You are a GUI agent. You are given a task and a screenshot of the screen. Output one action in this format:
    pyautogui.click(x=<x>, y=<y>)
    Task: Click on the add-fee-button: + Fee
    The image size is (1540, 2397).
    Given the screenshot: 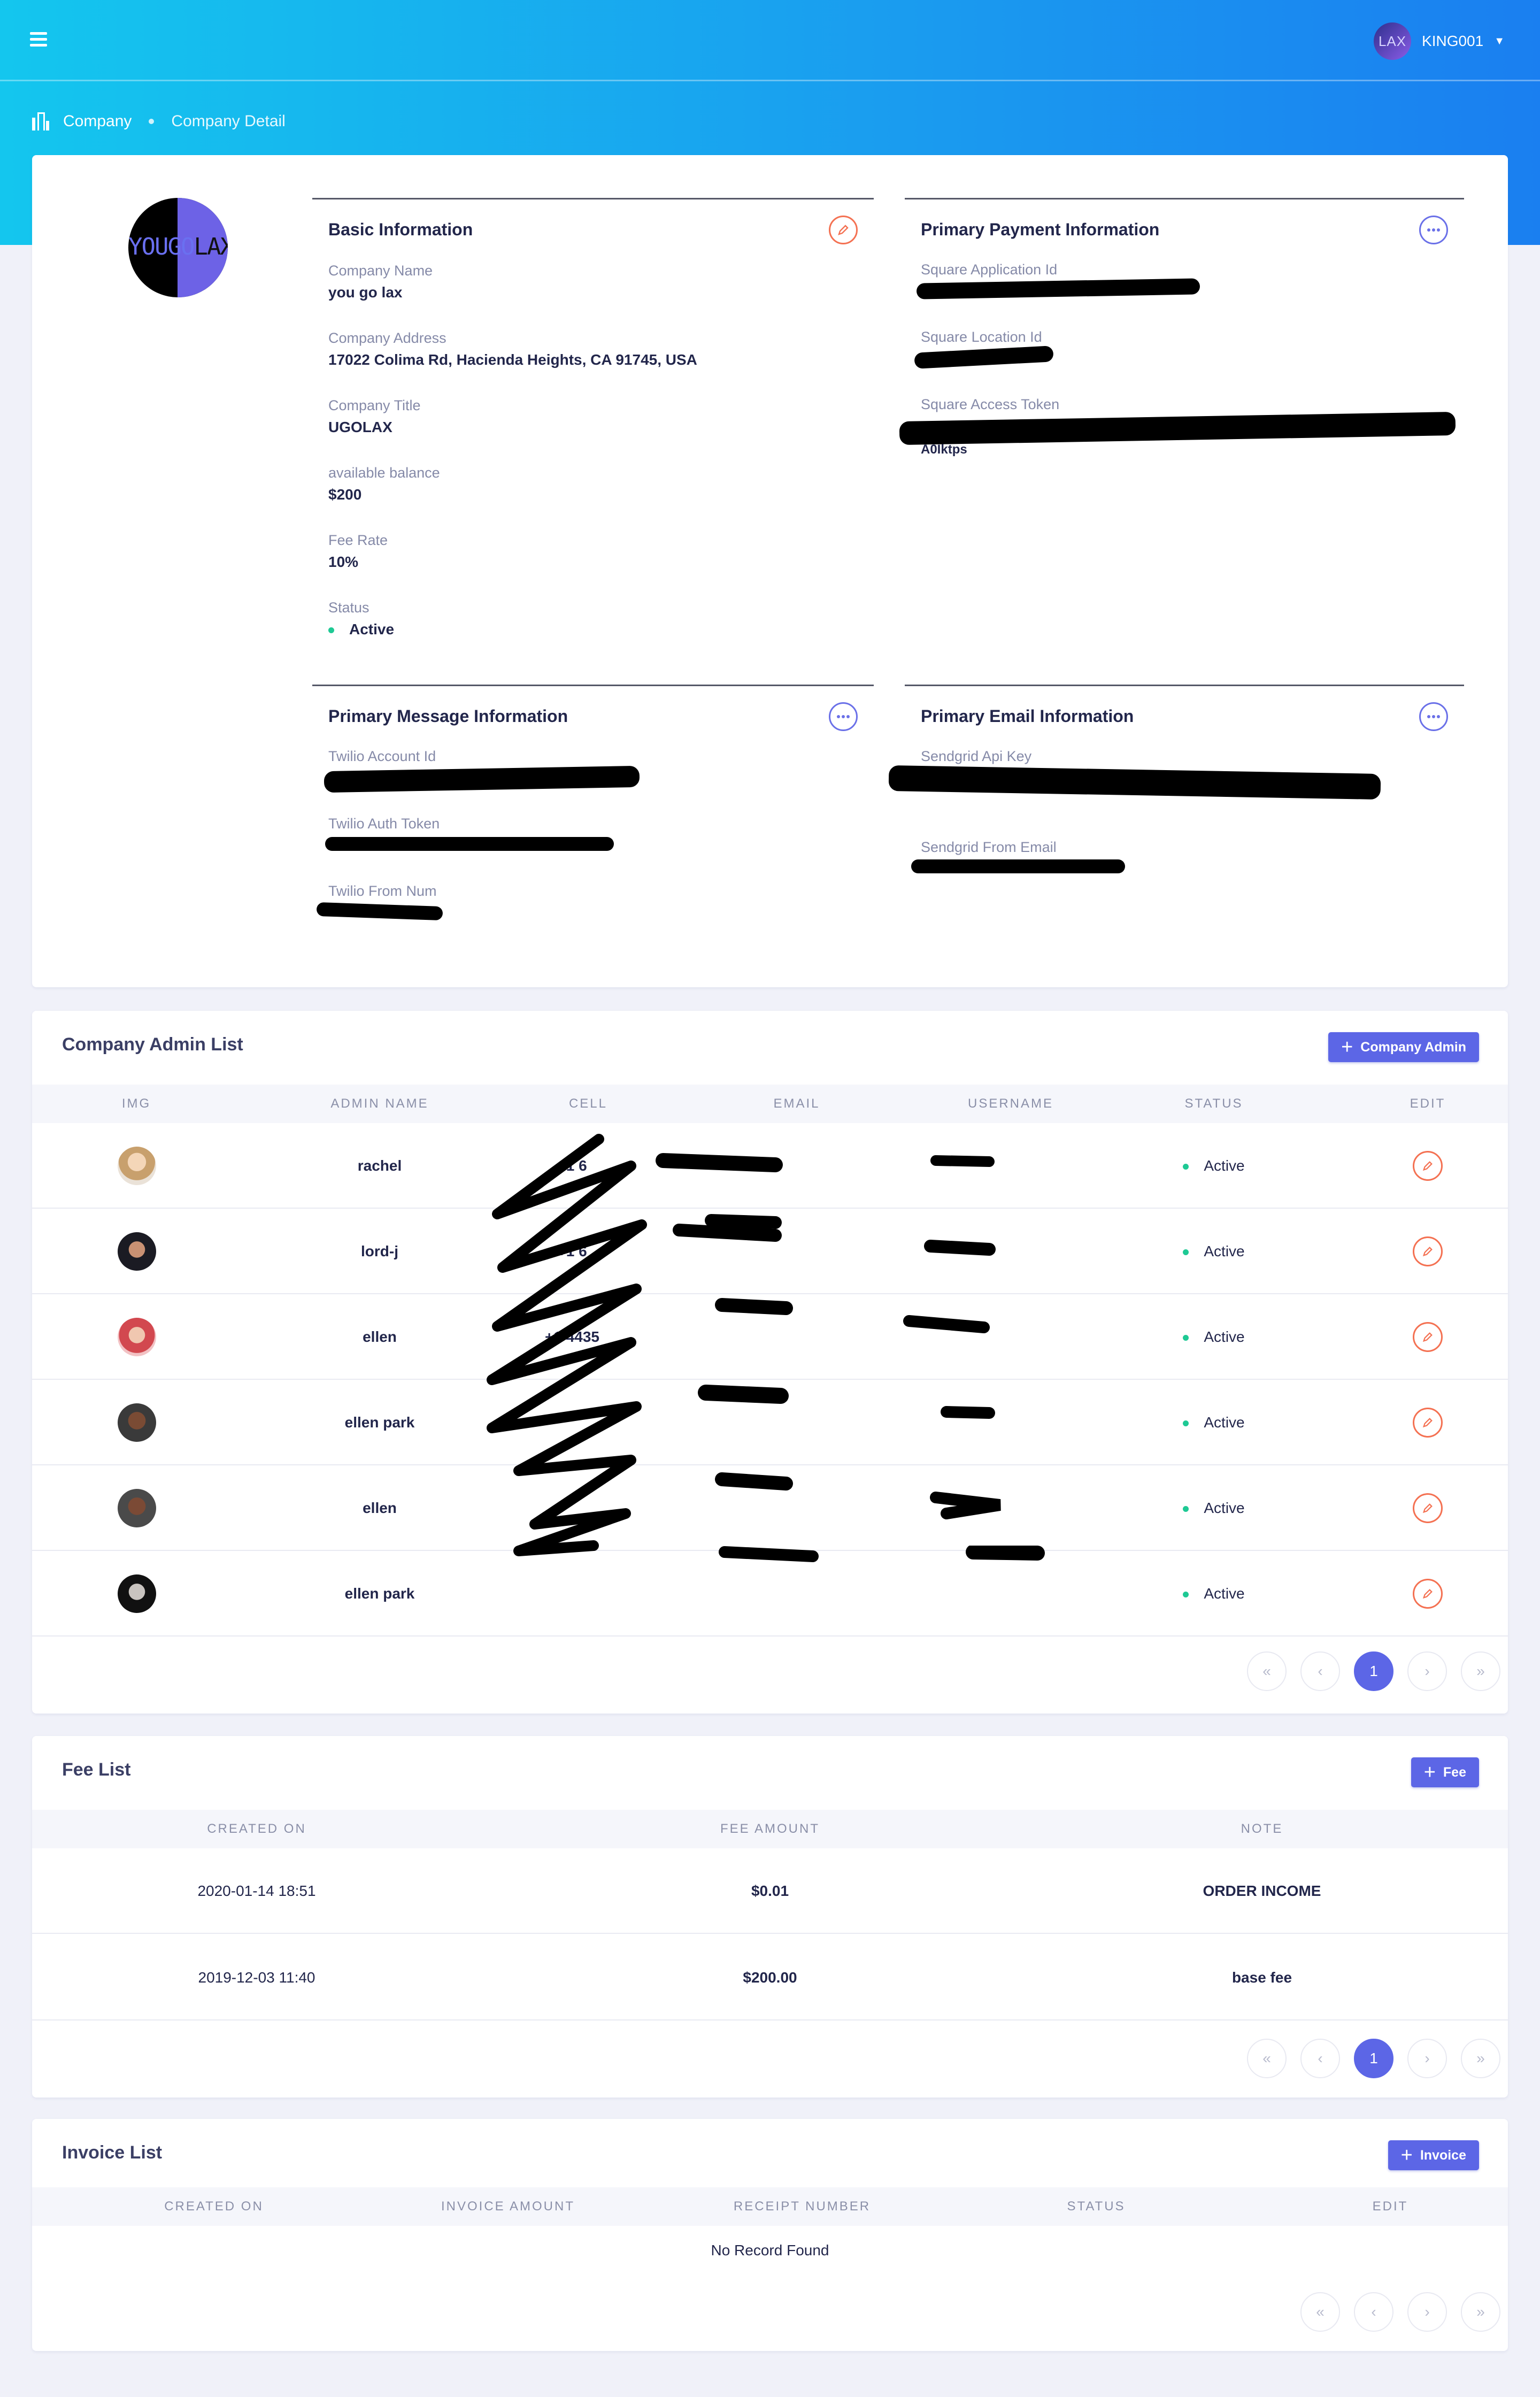 What is the action you would take?
    pyautogui.click(x=1445, y=1772)
    